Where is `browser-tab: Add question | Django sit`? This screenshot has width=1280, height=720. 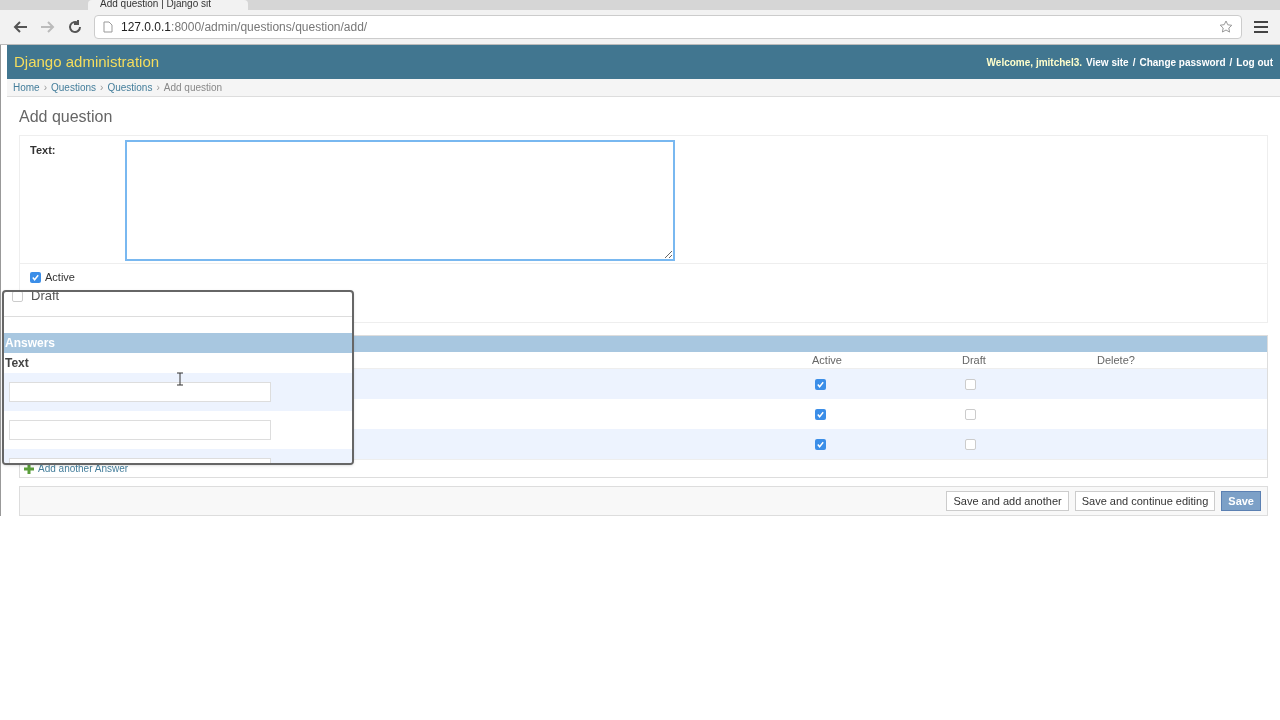
browser-tab: Add question | Django sit is located at coordinates (168, 5).